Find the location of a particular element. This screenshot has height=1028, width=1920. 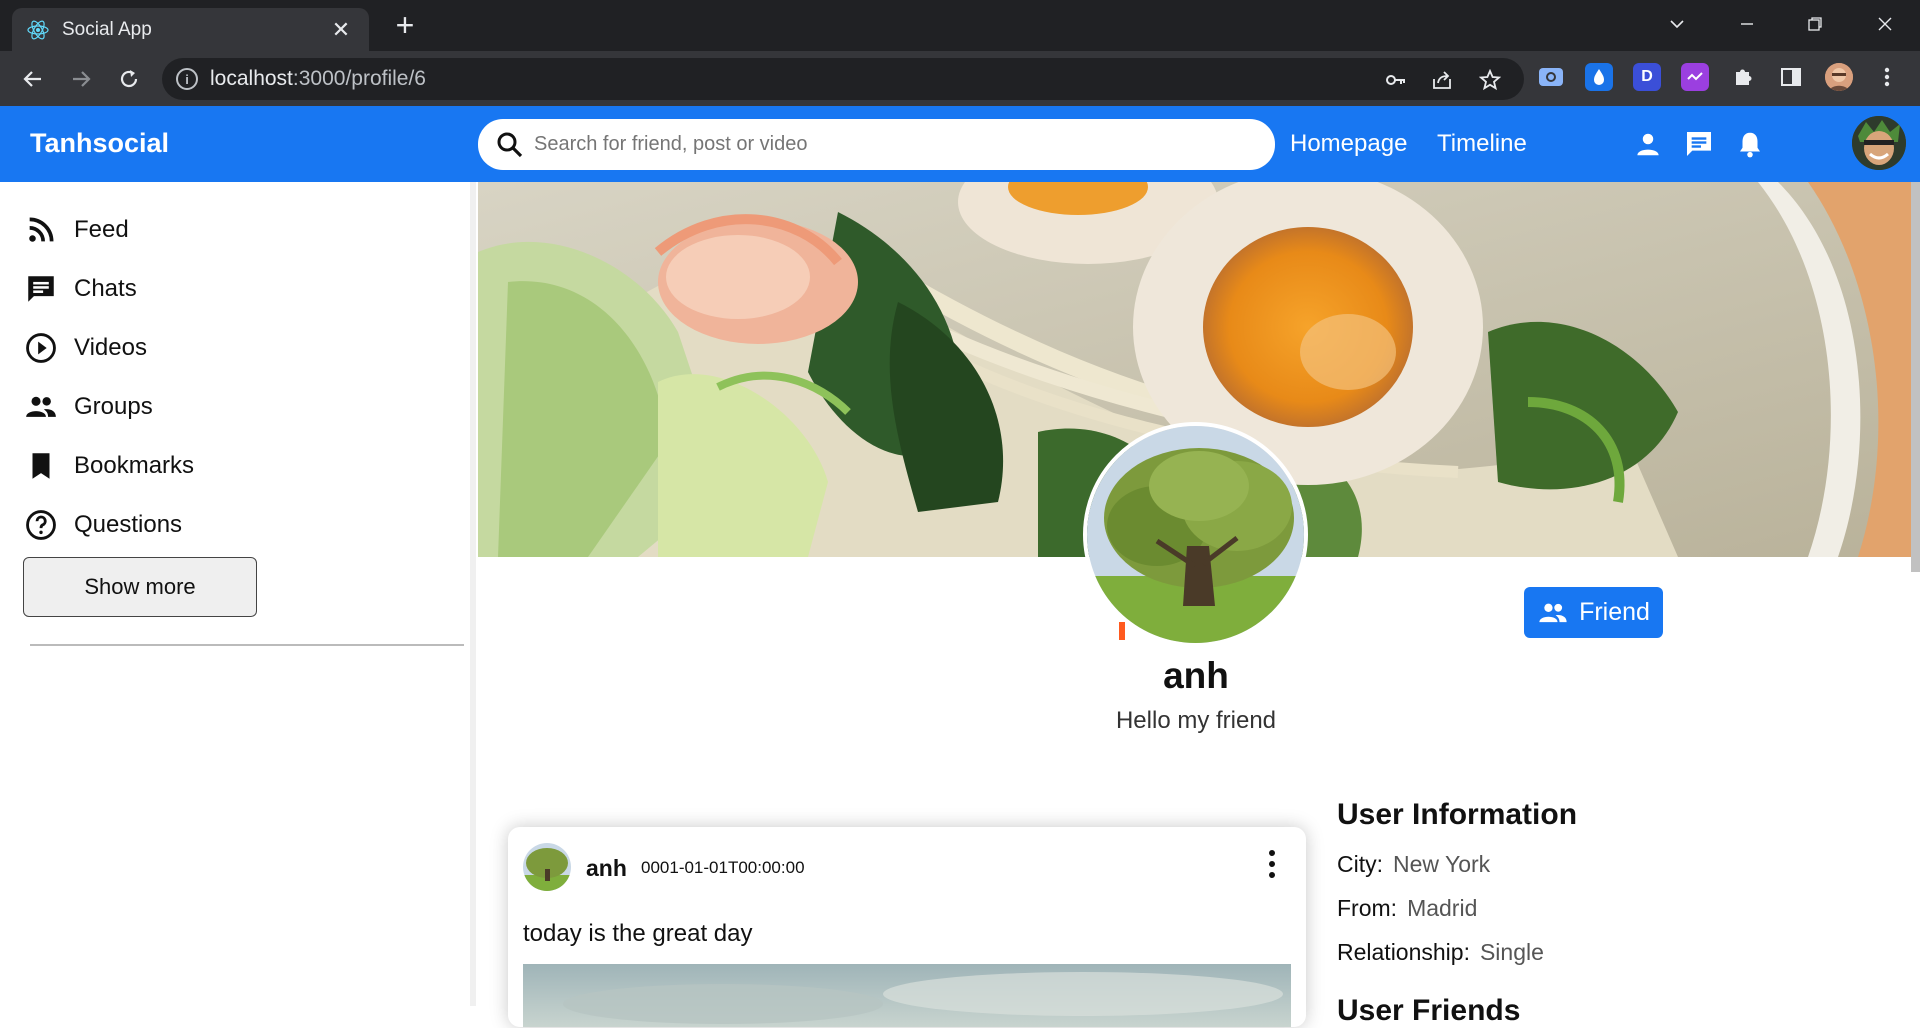

react-logo-icon is located at coordinates (38, 29).